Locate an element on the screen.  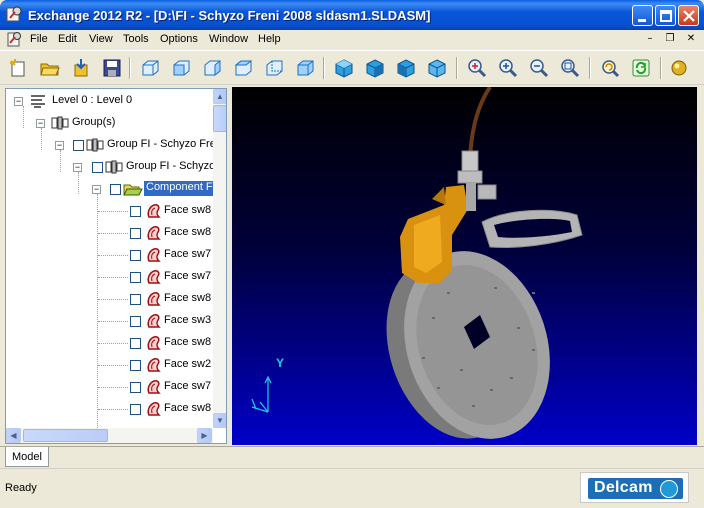
view-back-icon is located at coordinates (212, 68).